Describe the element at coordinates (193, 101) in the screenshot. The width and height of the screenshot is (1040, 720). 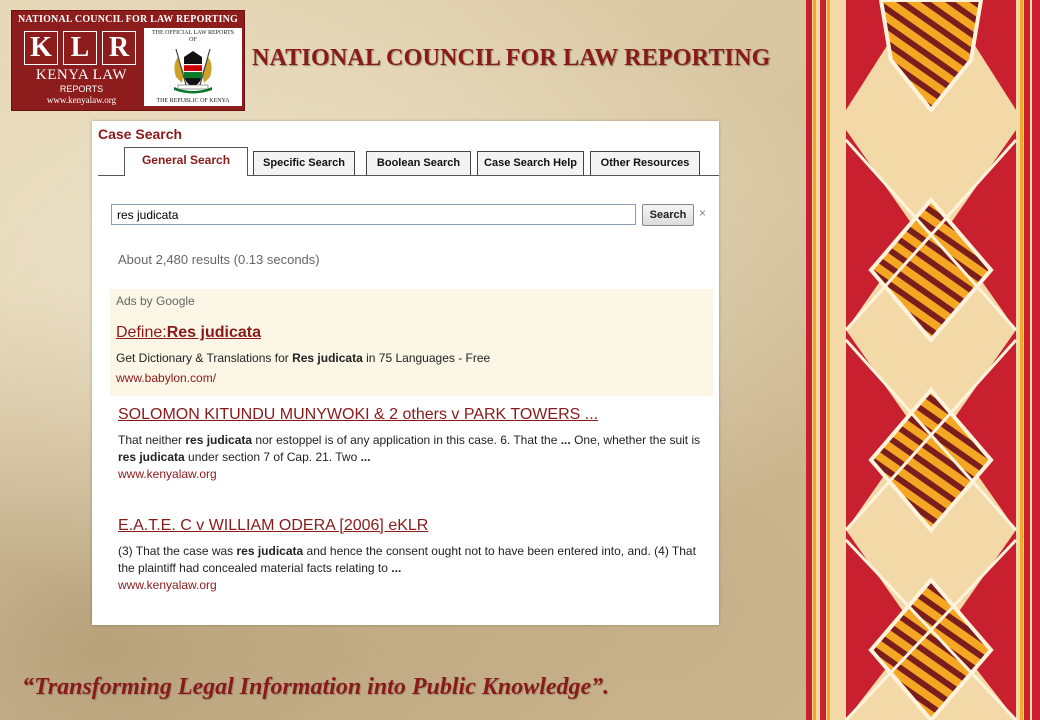
I see `seal-bottom-text: THE REPUBLIC OF KENYA` at that location.